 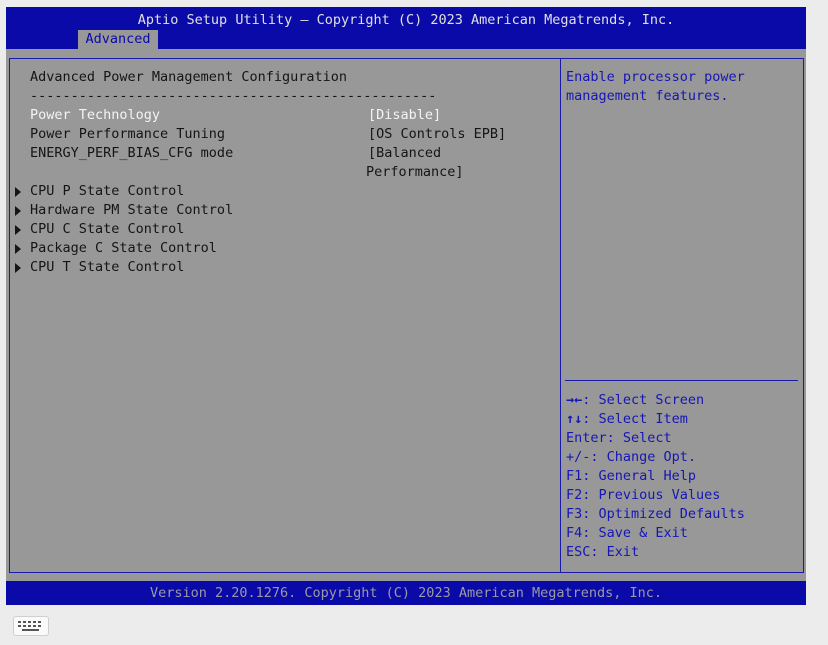 What do you see at coordinates (107, 191) in the screenshot?
I see `submenu-label: CPU P State Control` at bounding box center [107, 191].